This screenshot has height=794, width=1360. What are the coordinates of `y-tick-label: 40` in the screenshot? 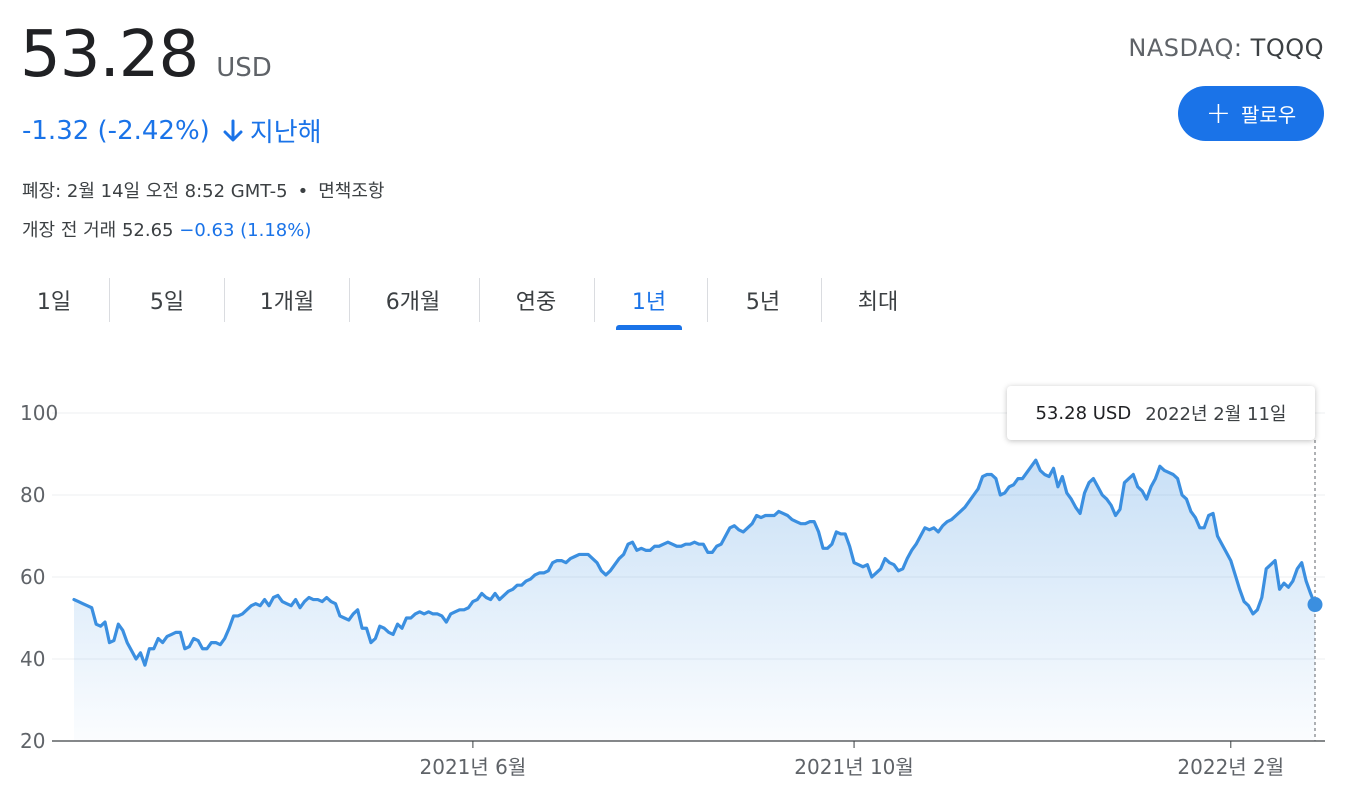 It's located at (32, 659).